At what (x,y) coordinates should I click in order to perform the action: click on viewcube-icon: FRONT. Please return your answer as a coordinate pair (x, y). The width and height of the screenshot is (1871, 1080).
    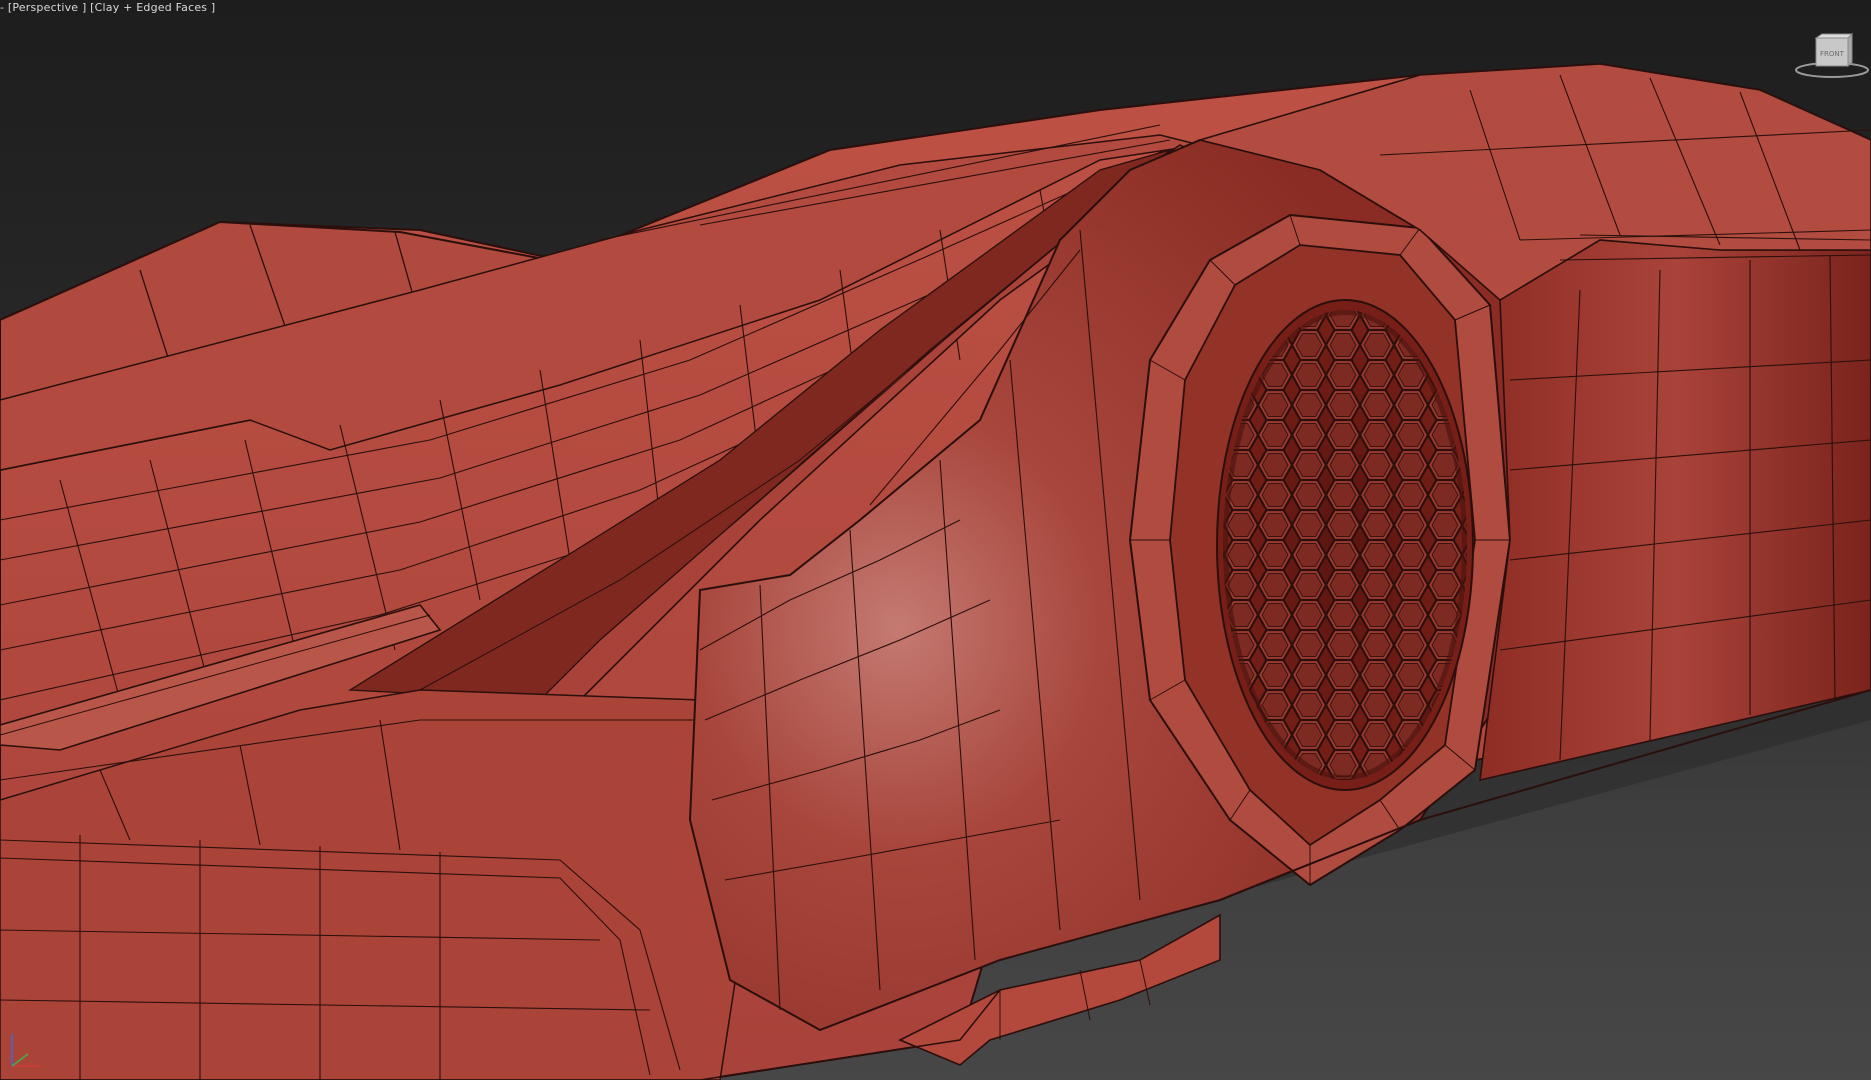
    Looking at the image, I should click on (1832, 56).